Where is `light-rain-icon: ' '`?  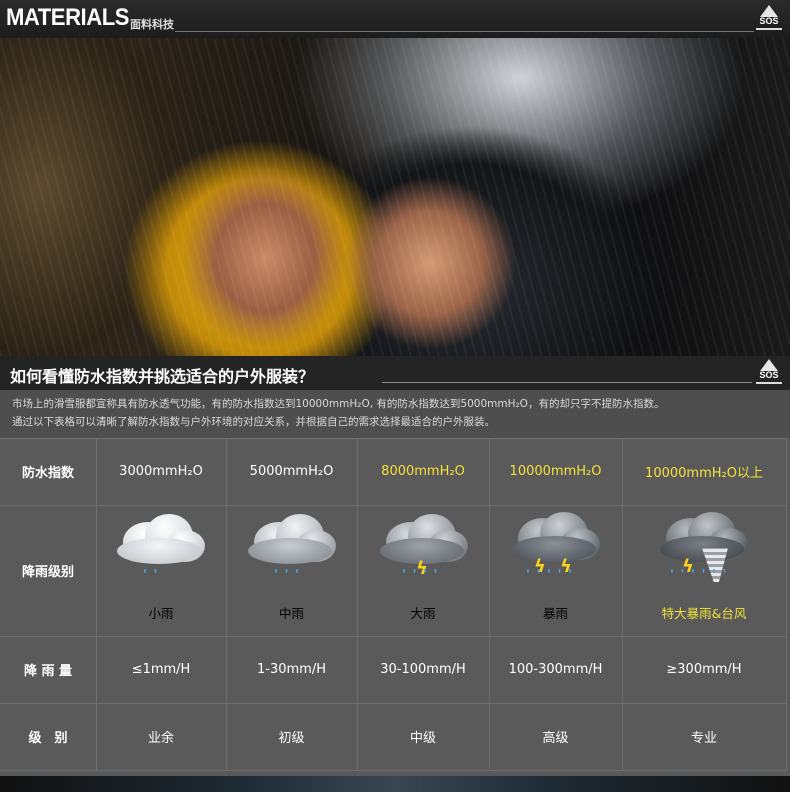
light-rain-icon: ' ' is located at coordinates (161, 550).